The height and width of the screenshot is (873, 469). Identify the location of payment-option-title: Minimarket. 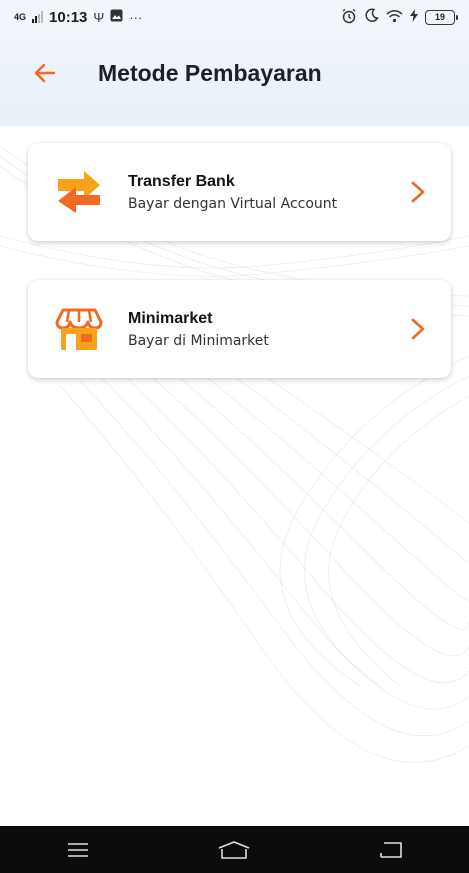
(170, 318).